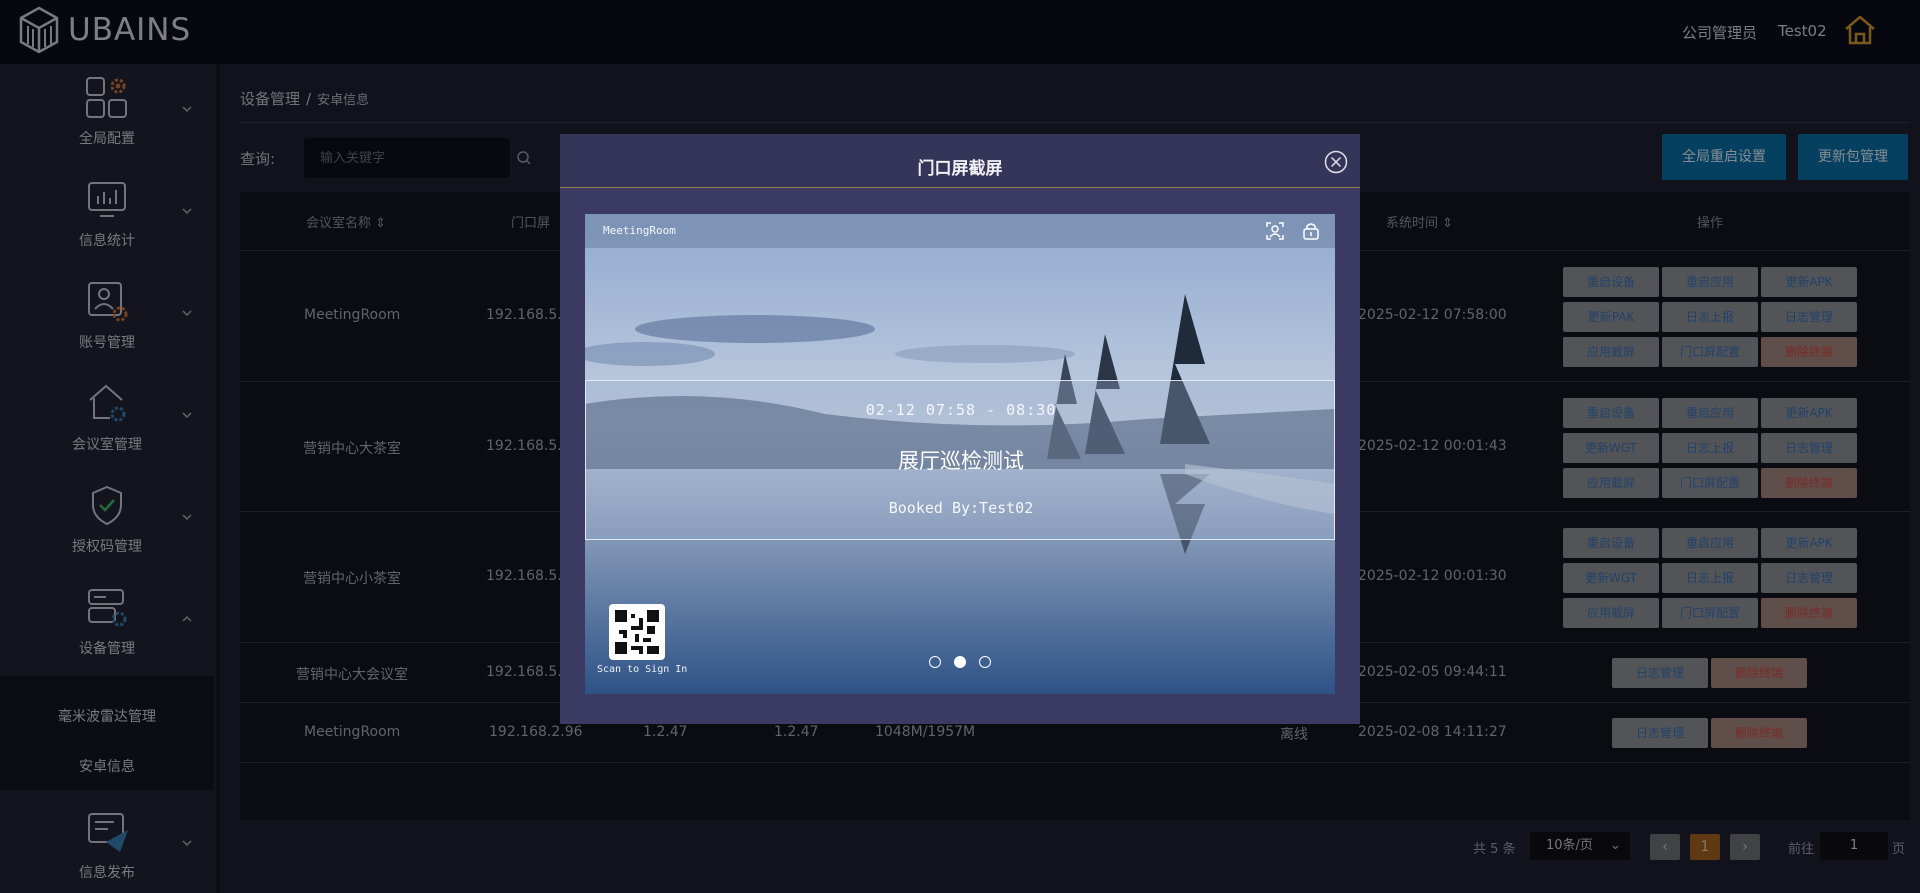  I want to click on qr-label: Scan to Sign In, so click(642, 669).